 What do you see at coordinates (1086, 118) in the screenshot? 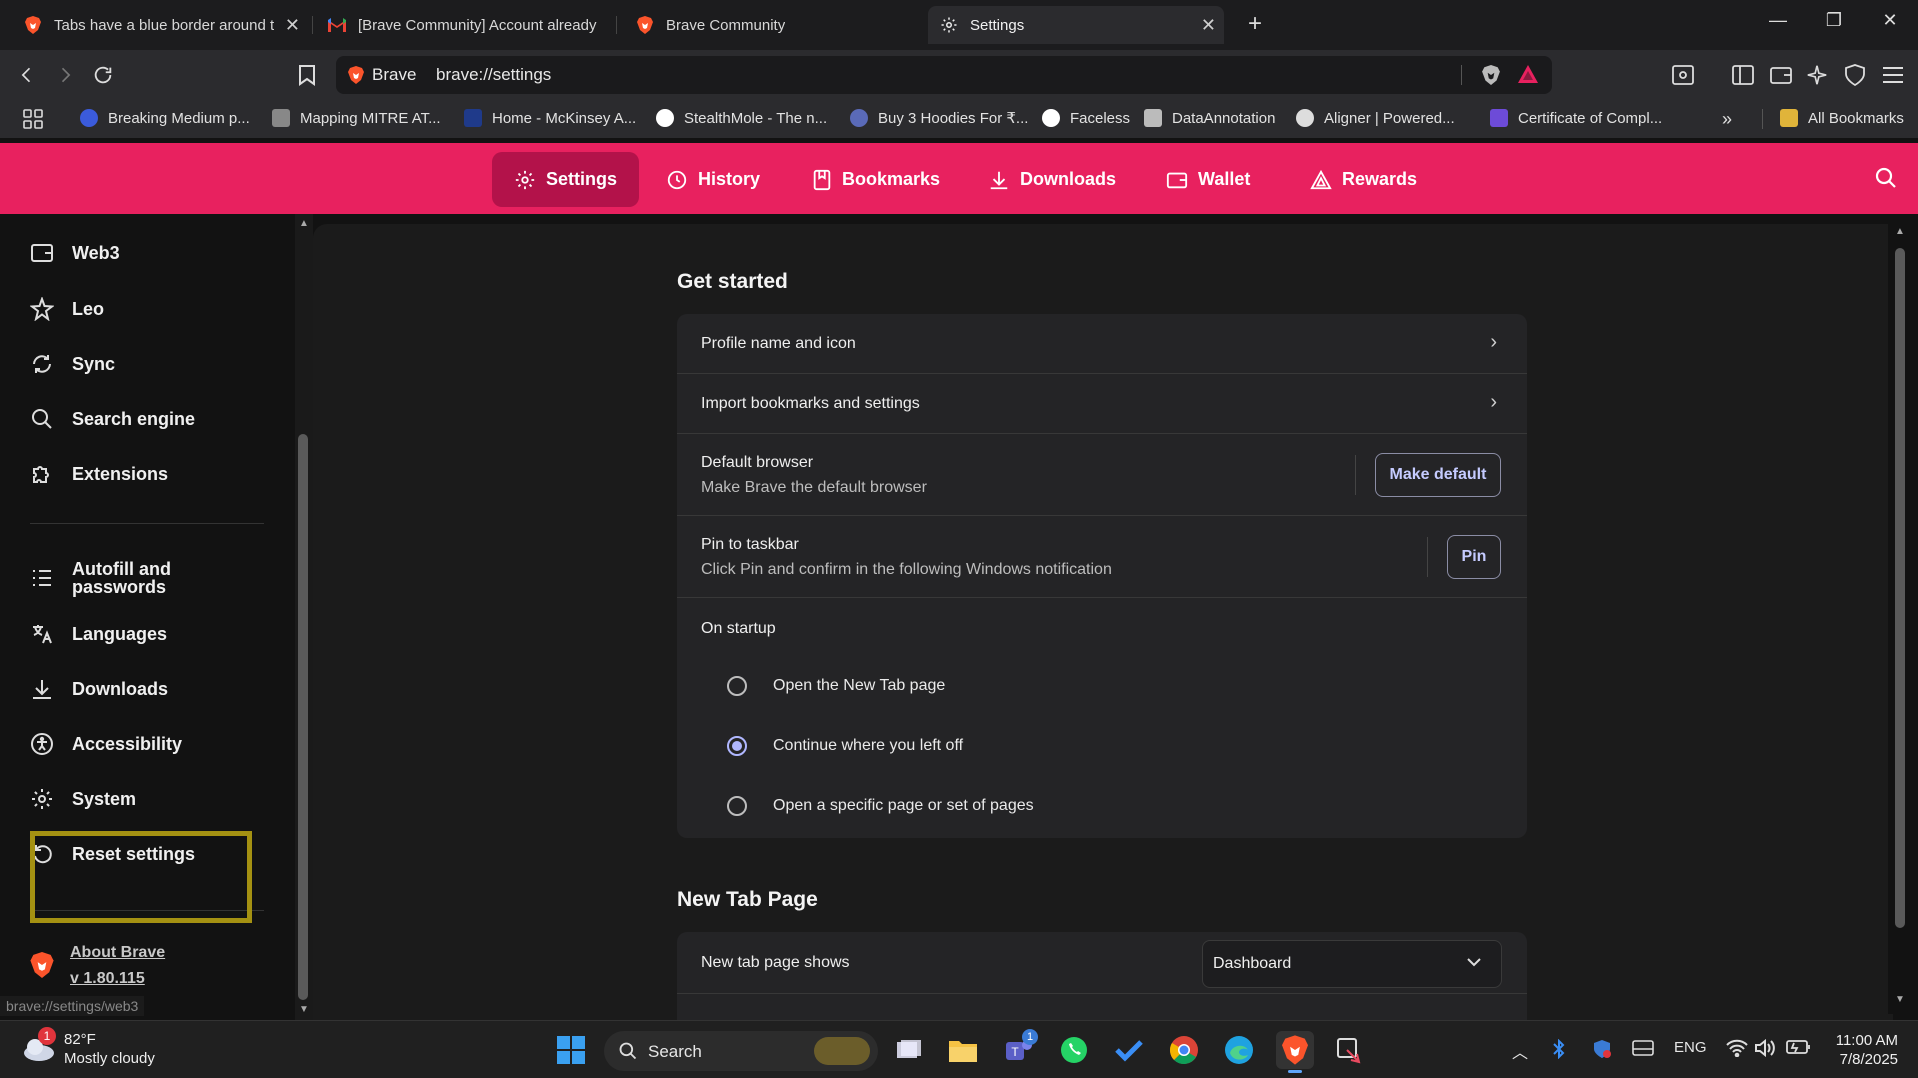
I see `bookmark-item: Faceless` at bounding box center [1086, 118].